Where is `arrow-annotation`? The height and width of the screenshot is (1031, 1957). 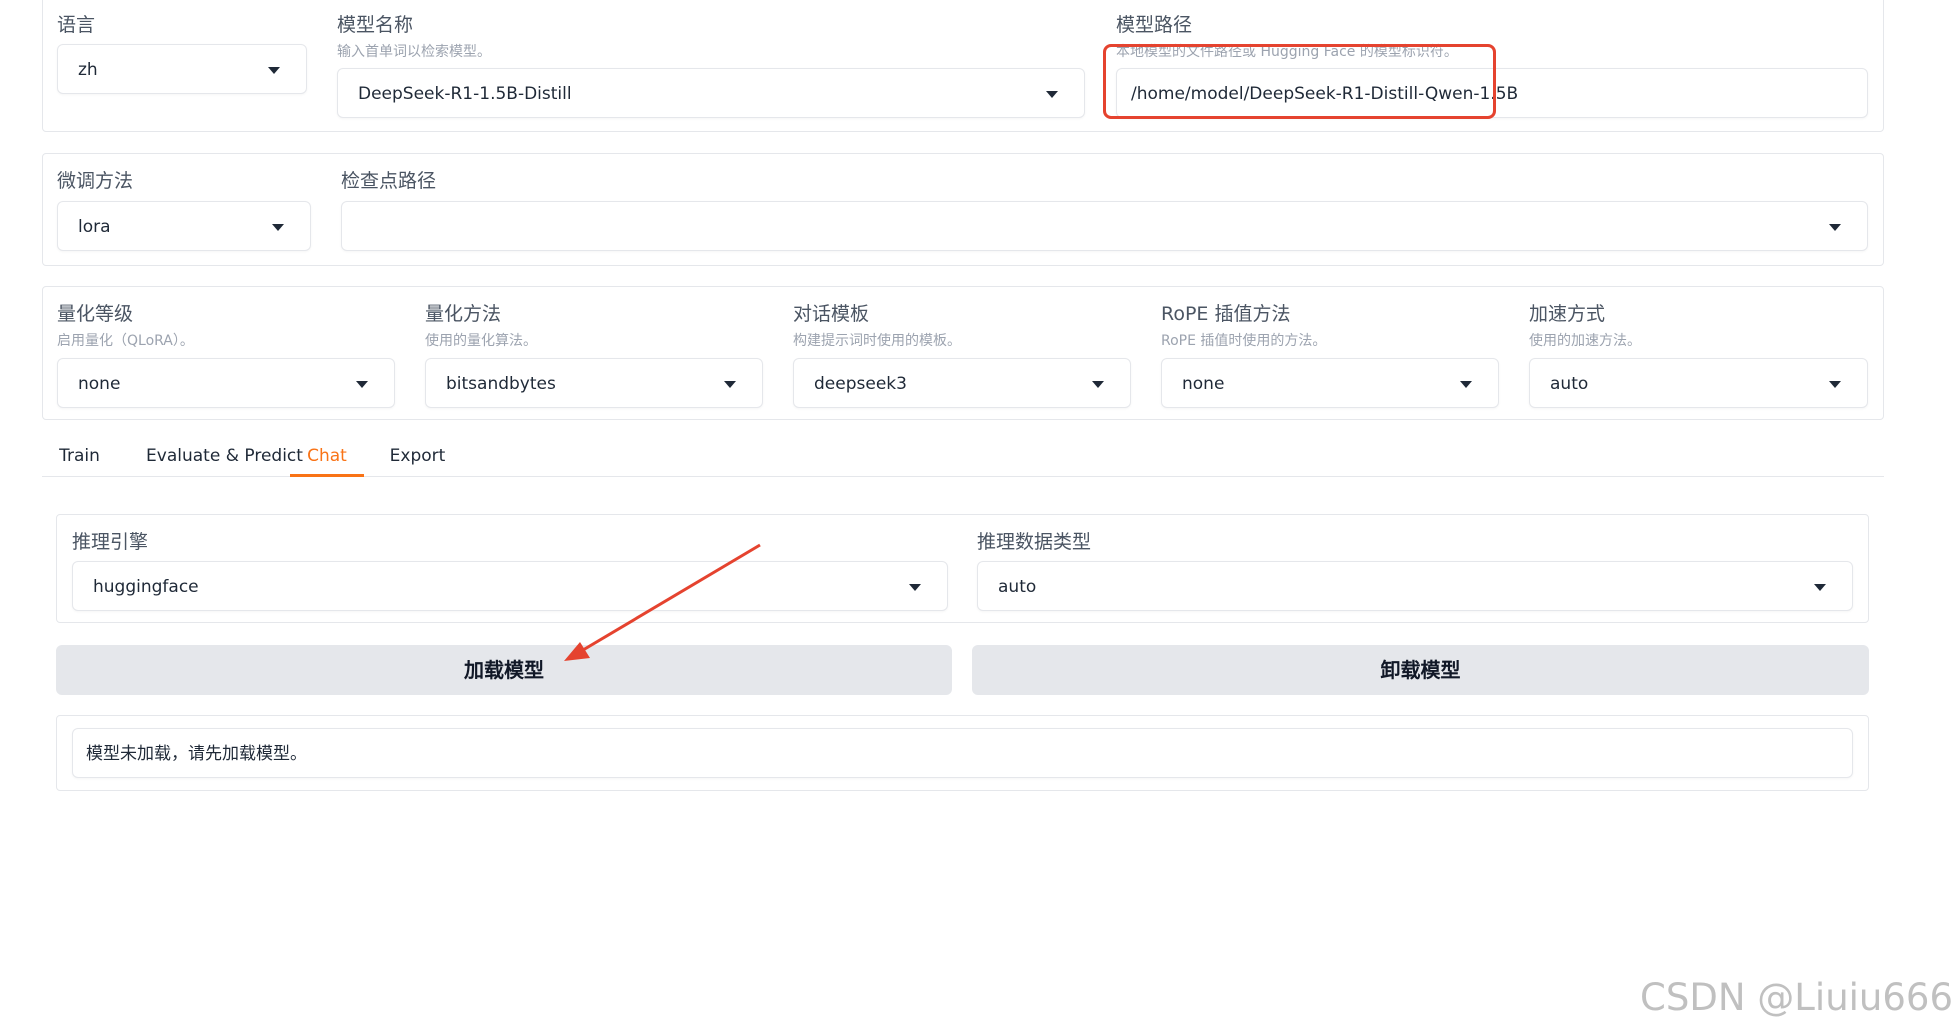 arrow-annotation is located at coordinates (662, 602).